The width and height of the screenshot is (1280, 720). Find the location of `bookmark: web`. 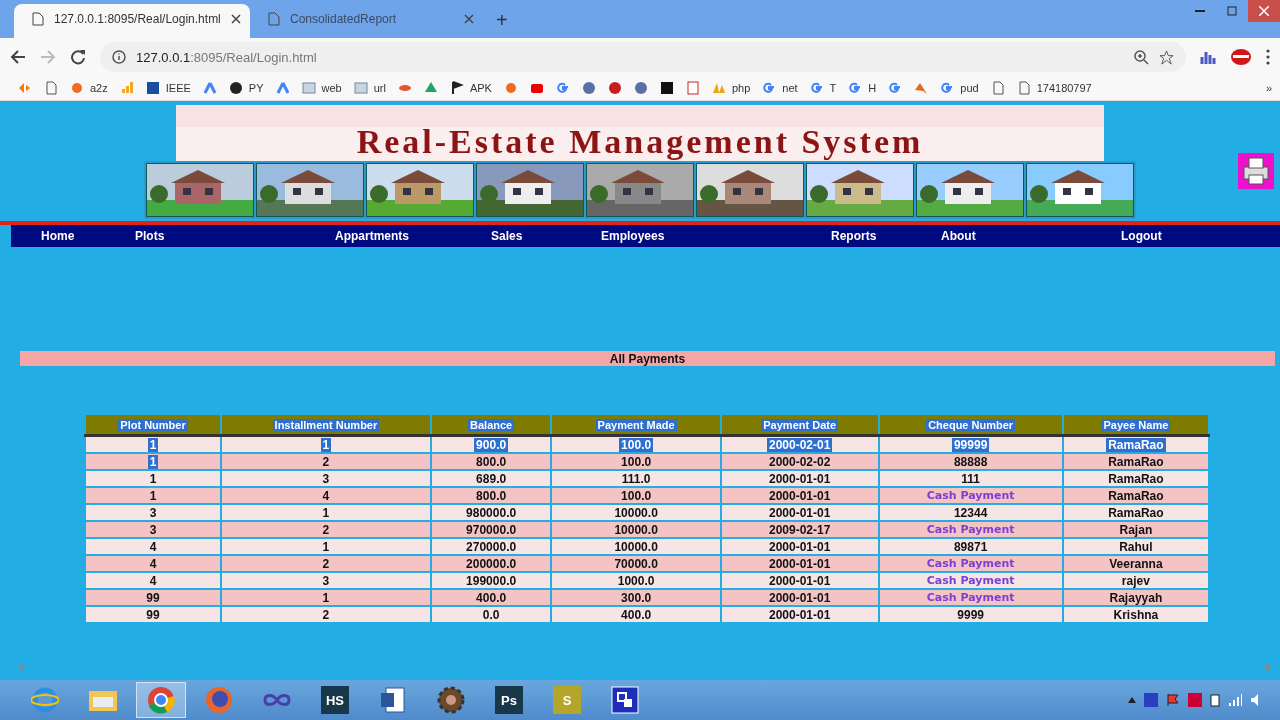

bookmark: web is located at coordinates (321, 88).